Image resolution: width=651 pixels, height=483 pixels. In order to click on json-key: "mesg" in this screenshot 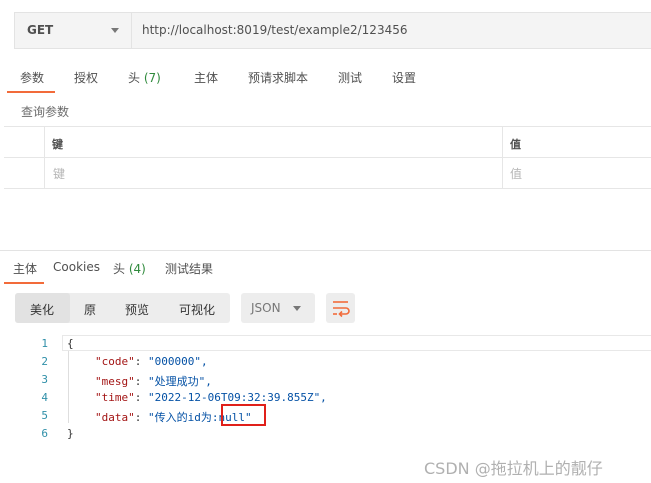, I will do `click(115, 381)`.